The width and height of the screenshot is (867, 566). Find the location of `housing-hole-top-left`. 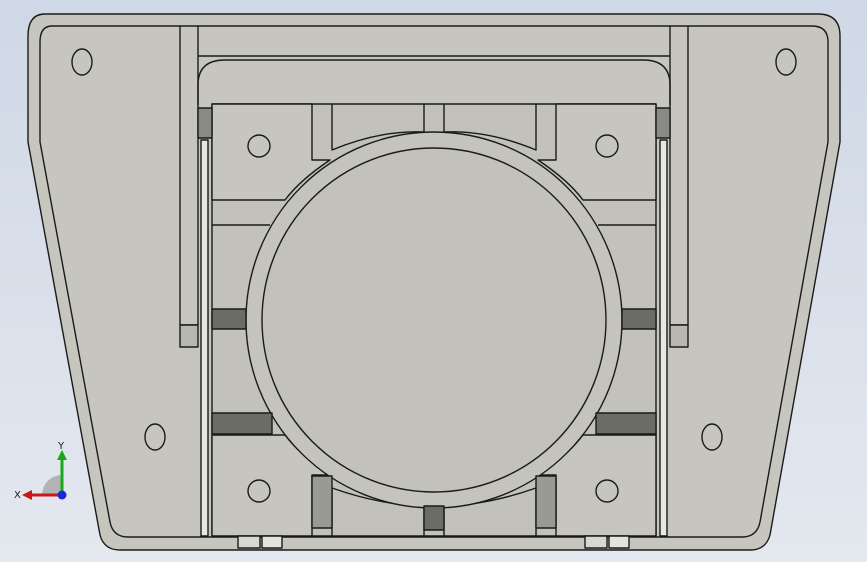

housing-hole-top-left is located at coordinates (259, 146).